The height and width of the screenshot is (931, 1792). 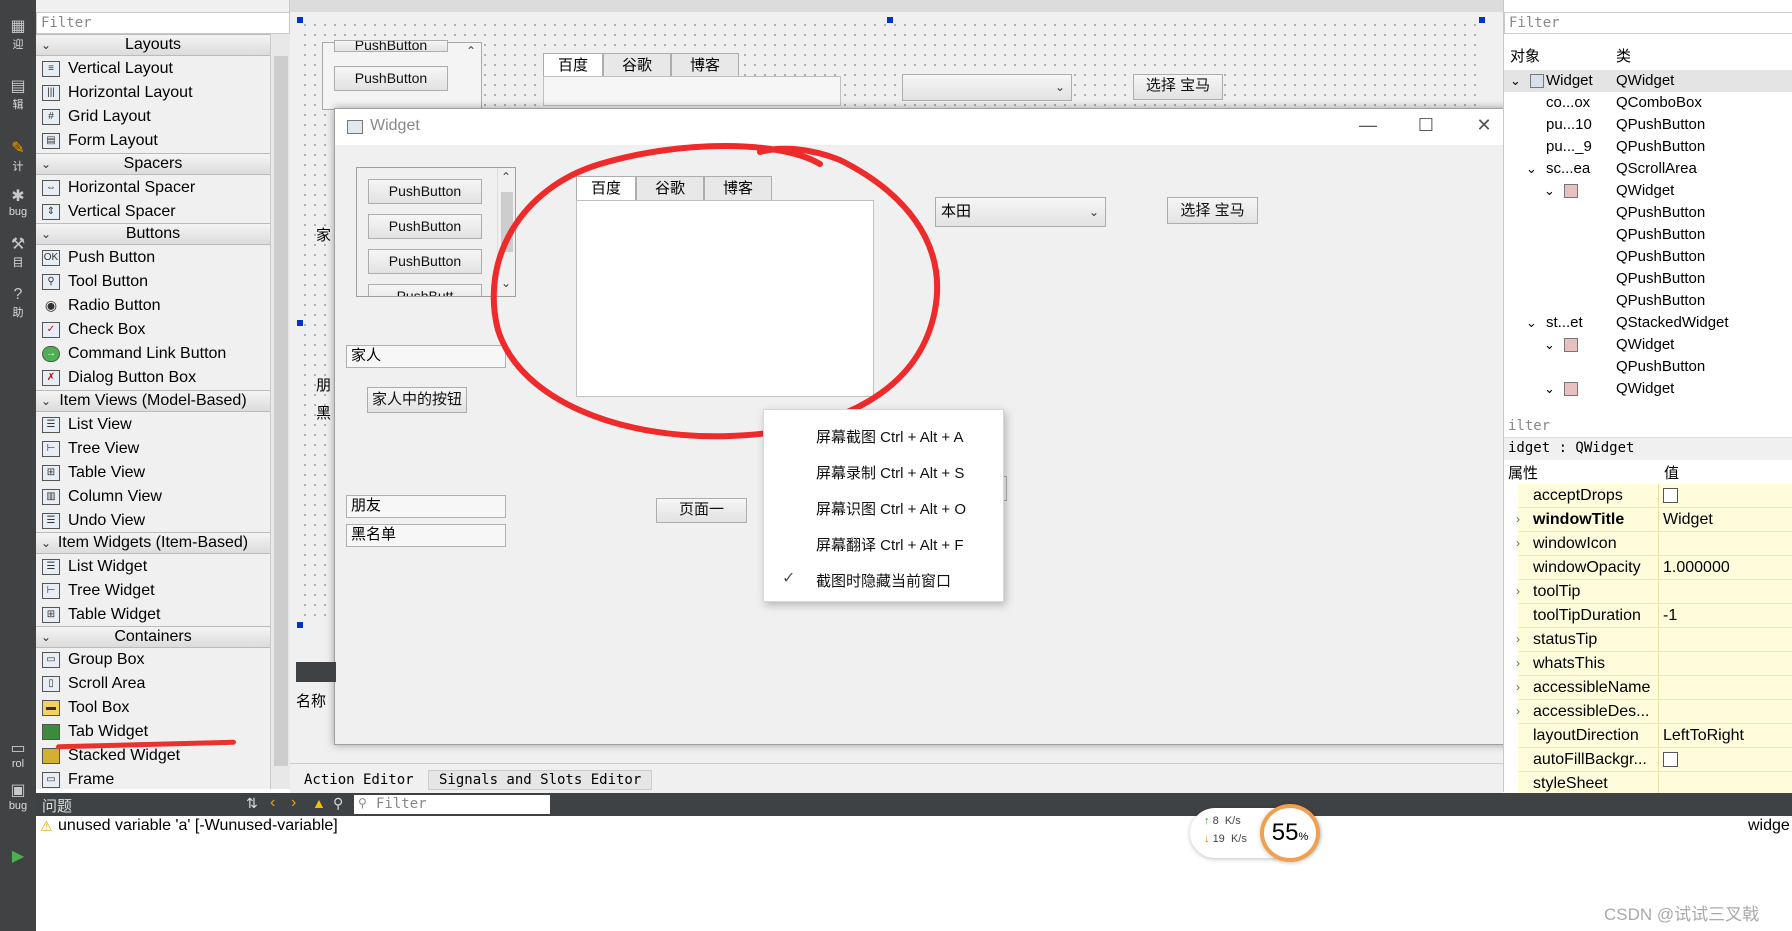 What do you see at coordinates (890, 472) in the screenshot?
I see `menu-item-record: 屏幕录制 Ctrl + Alt + S` at bounding box center [890, 472].